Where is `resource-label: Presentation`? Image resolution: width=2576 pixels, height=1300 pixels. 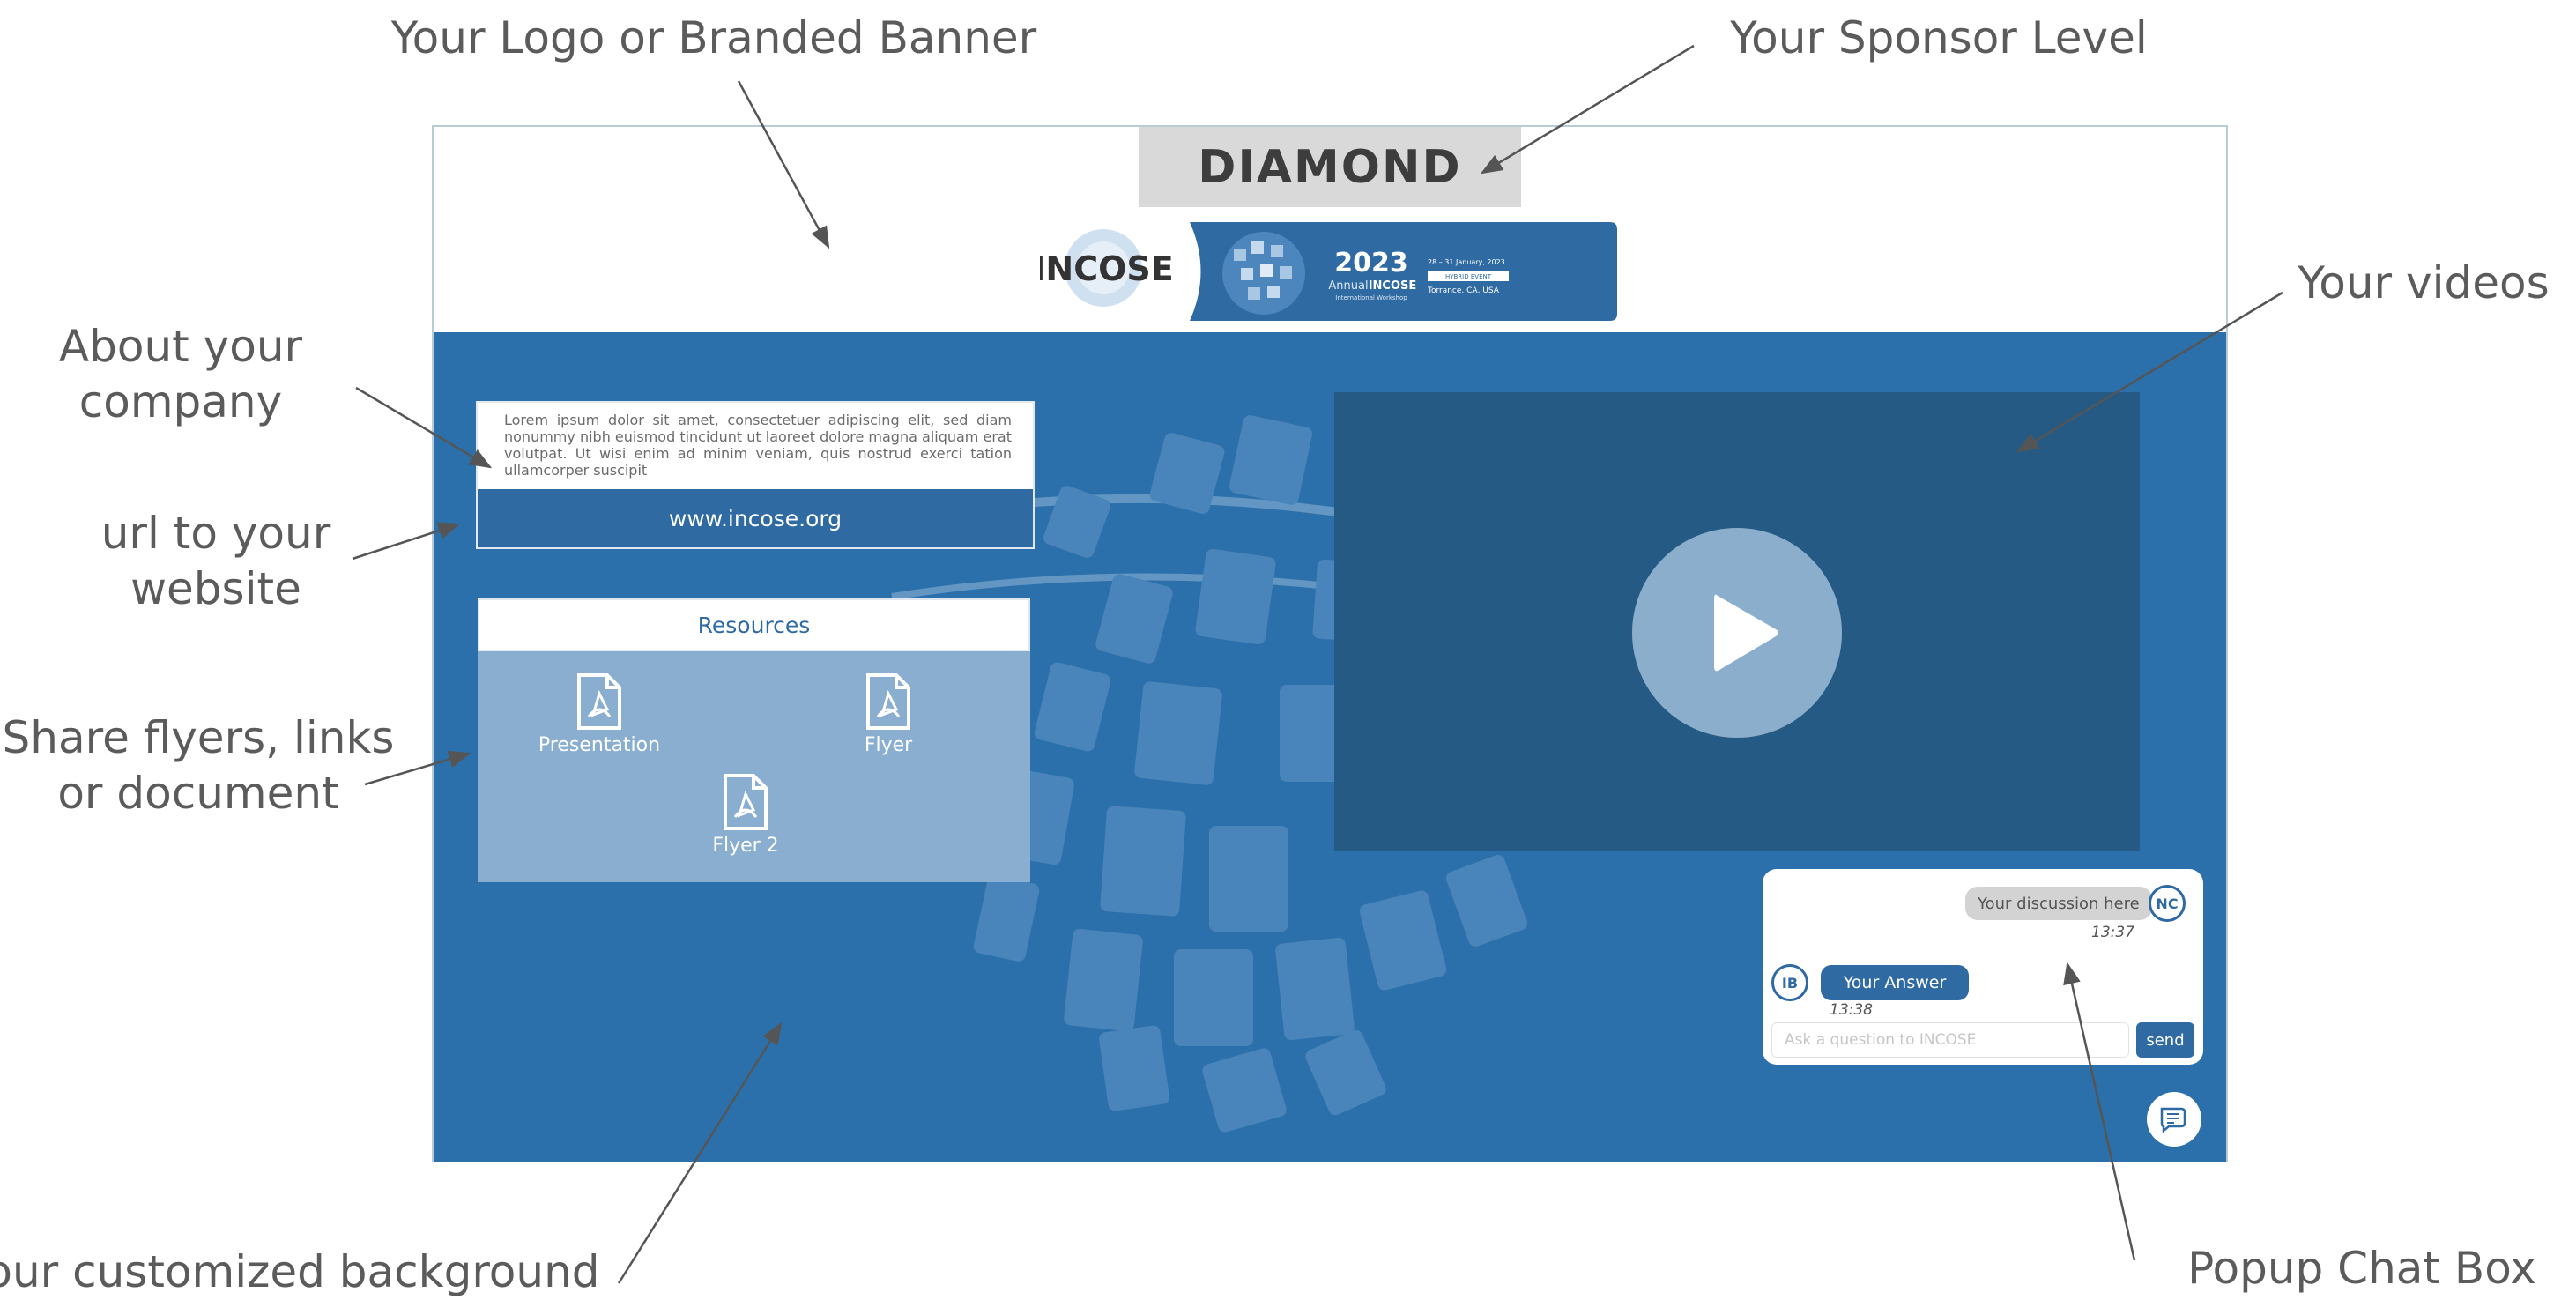
resource-label: Presentation is located at coordinates (599, 745).